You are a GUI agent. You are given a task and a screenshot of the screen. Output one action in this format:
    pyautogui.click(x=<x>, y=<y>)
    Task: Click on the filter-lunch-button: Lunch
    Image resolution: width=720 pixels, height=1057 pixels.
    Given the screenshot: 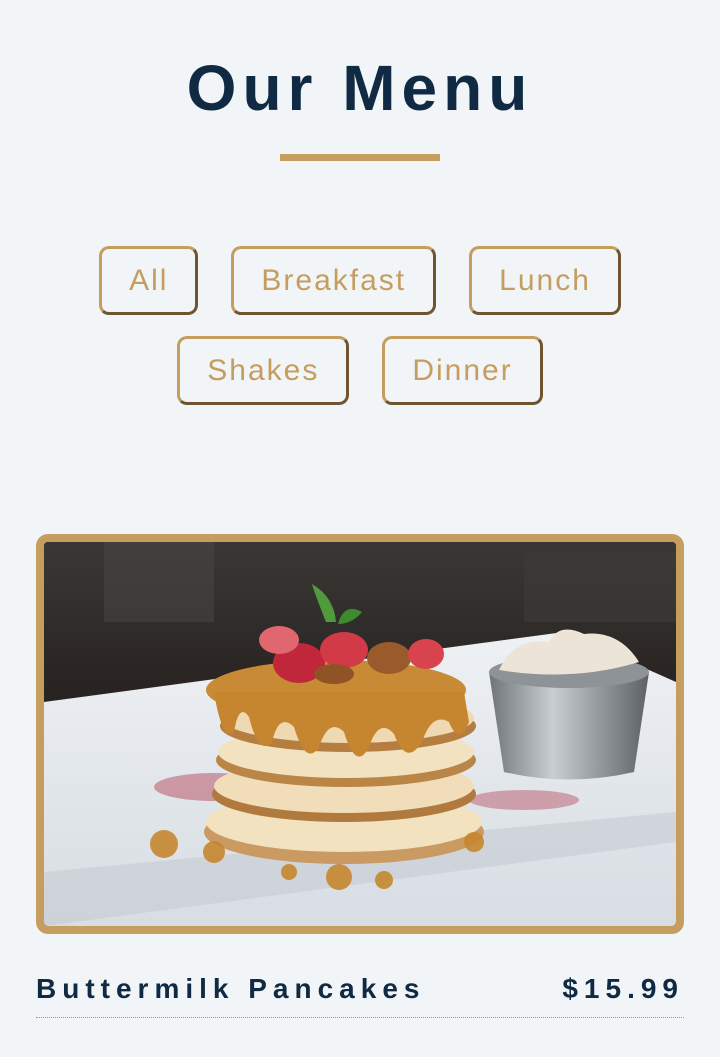 What is the action you would take?
    pyautogui.click(x=545, y=280)
    